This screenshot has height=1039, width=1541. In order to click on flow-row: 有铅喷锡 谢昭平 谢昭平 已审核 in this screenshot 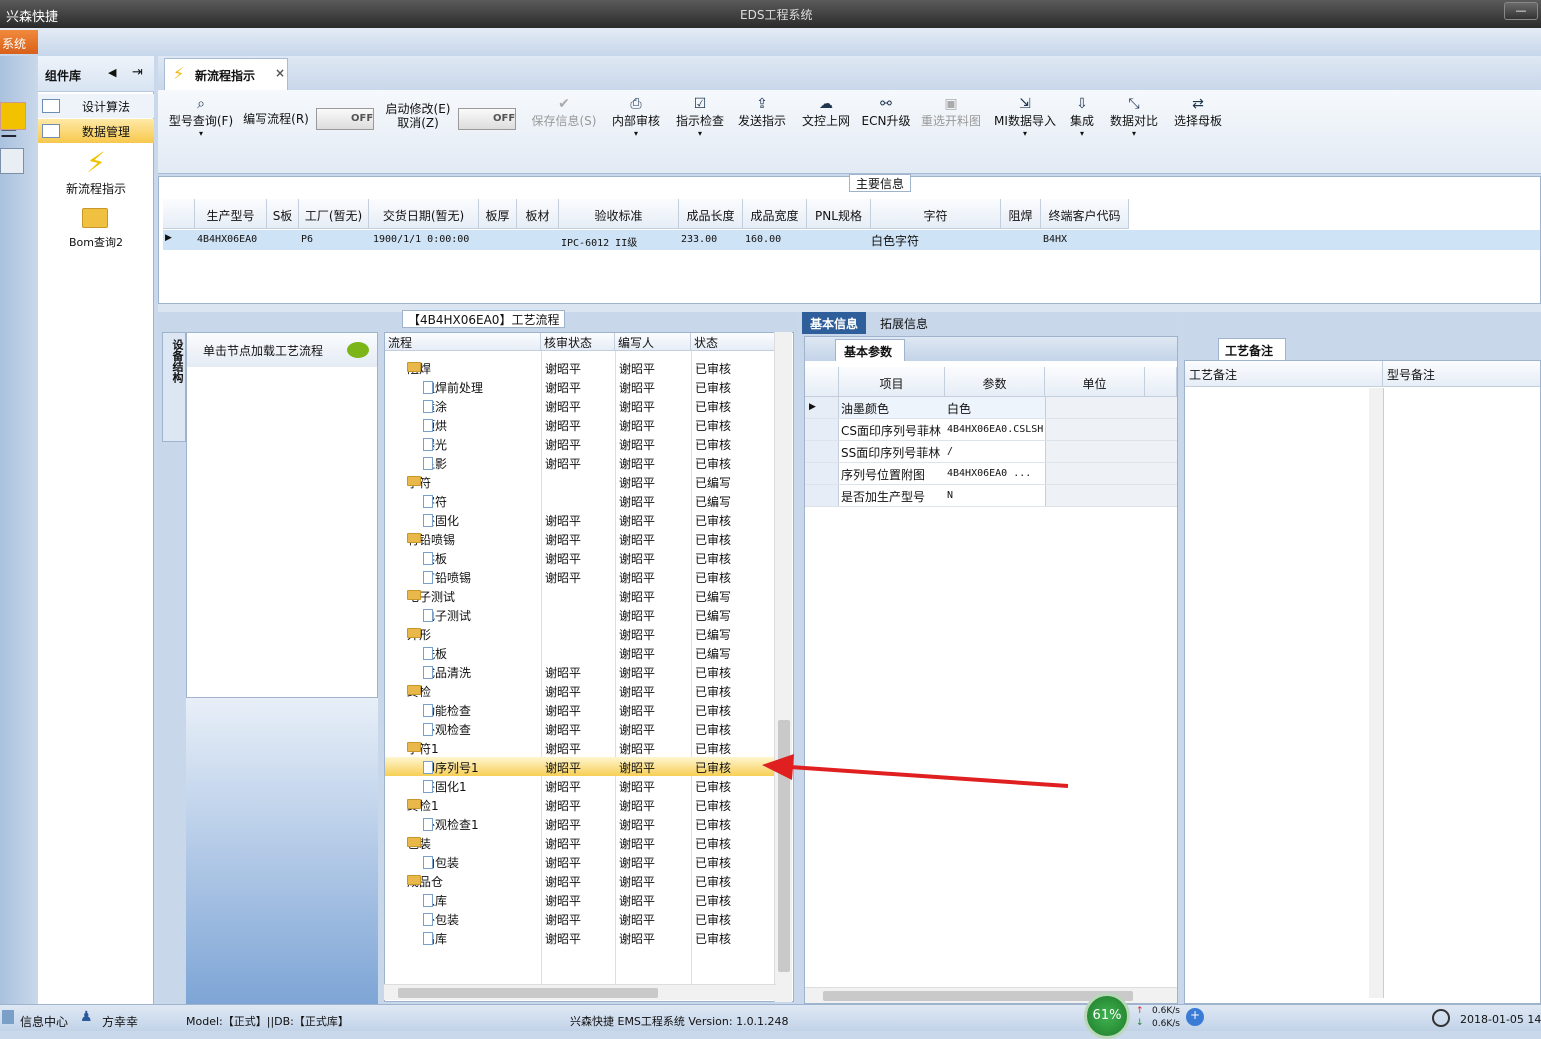, I will do `click(581, 576)`.